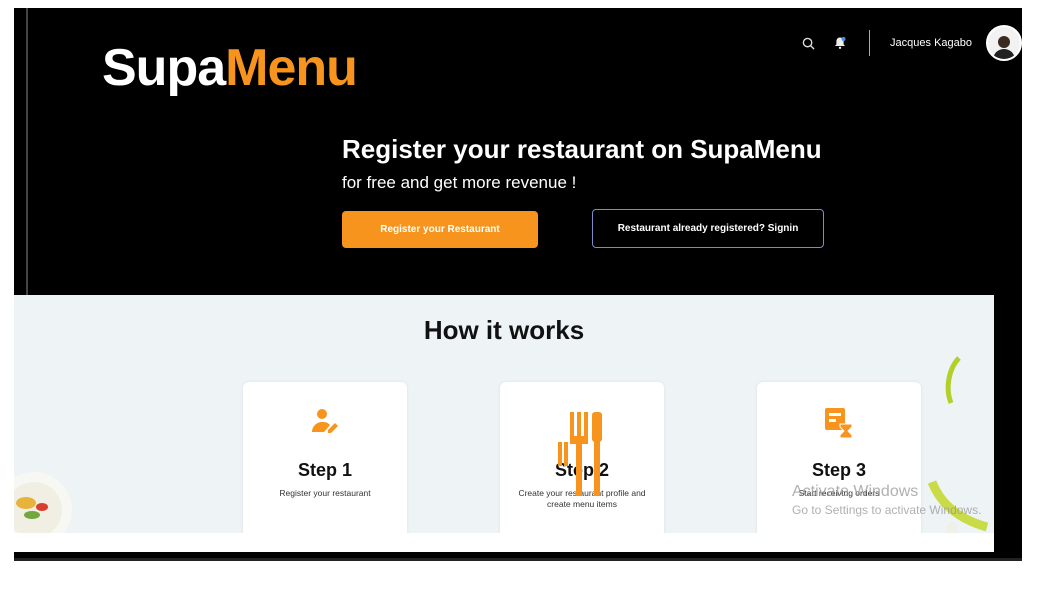  Describe the element at coordinates (887, 510) in the screenshot. I see `watermark-subtitle: Go to Settings to activate Windows.` at that location.